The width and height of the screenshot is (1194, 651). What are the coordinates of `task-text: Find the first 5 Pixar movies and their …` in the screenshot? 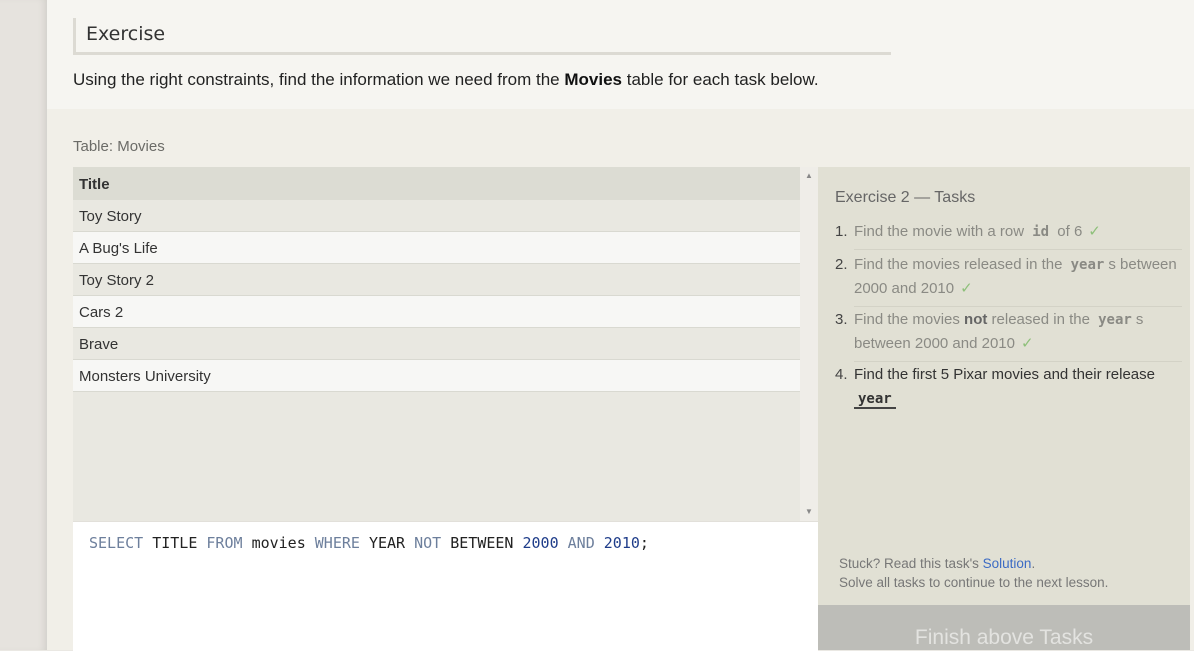 It's located at (1018, 387).